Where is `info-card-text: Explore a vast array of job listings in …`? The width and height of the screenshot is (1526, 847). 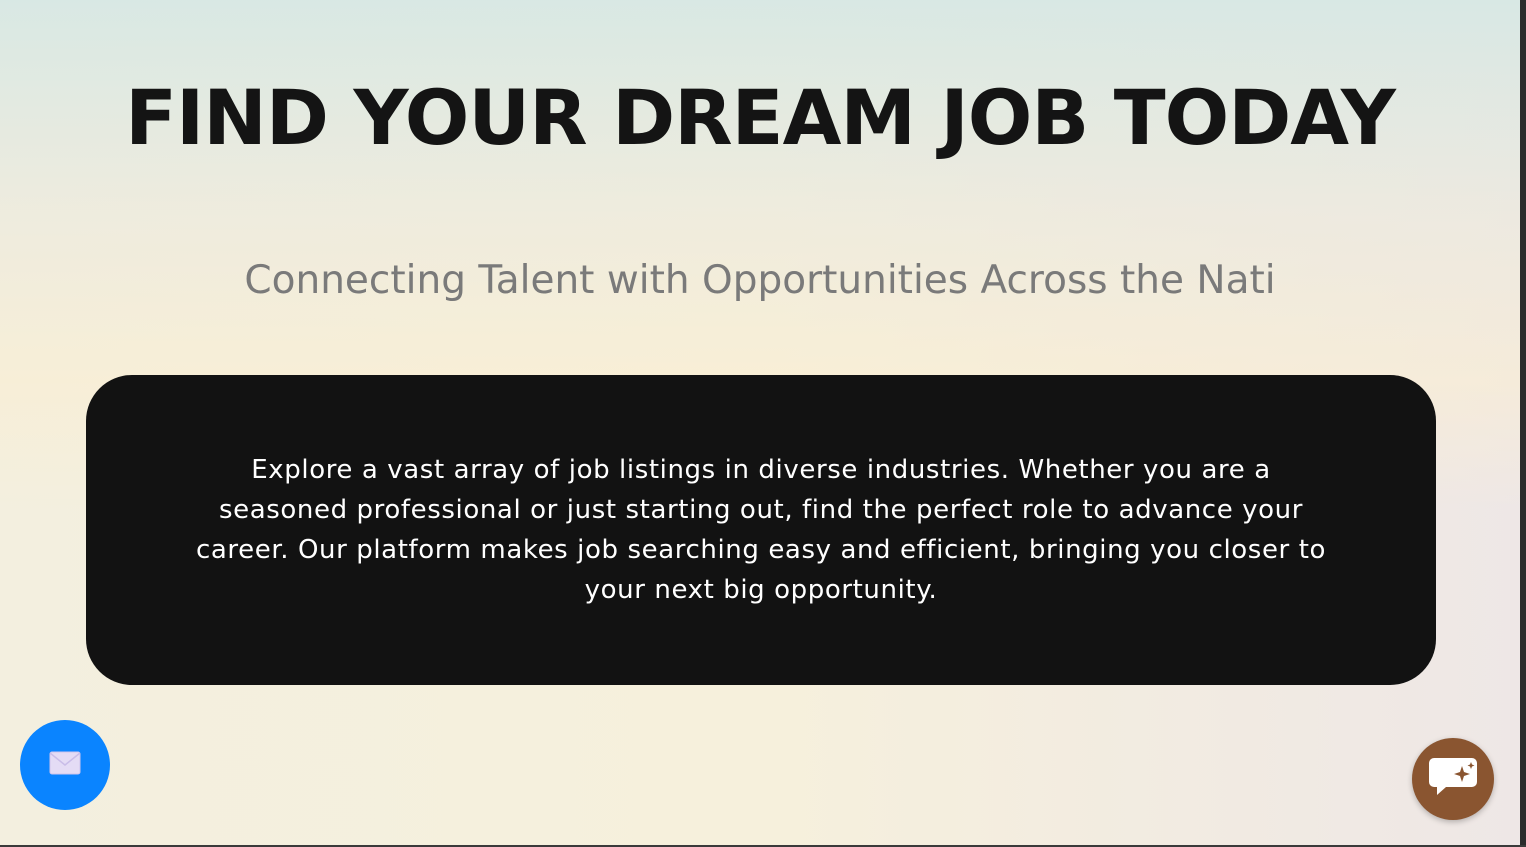 info-card-text: Explore a vast array of job listings in … is located at coordinates (761, 530).